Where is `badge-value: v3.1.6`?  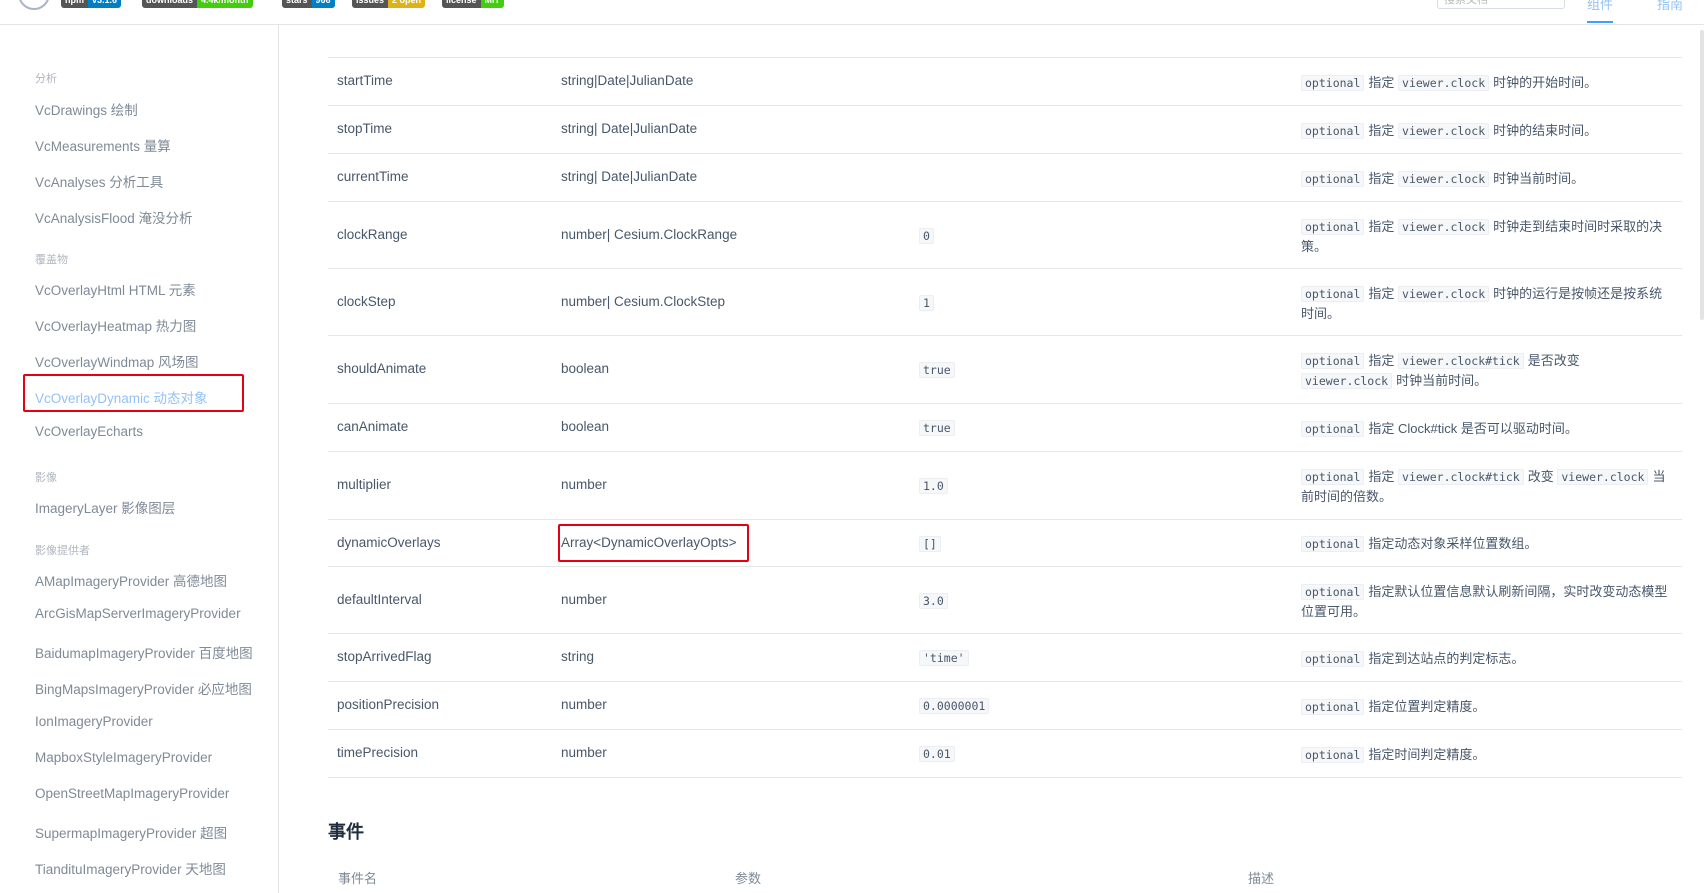
badge-value: v3.1.6 is located at coordinates (105, 4).